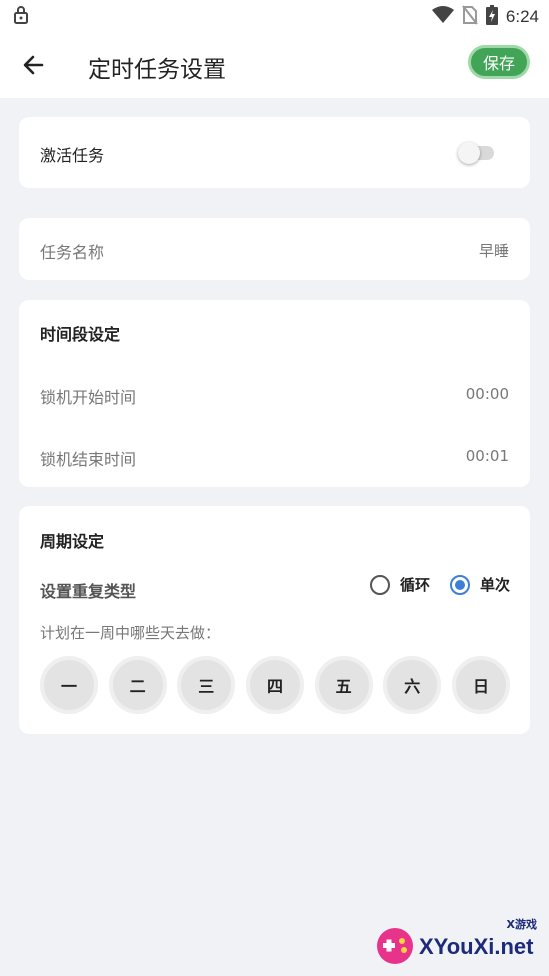 This screenshot has width=549, height=976. What do you see at coordinates (80, 334) in the screenshot?
I see `time-section-title: 时间段设定` at bounding box center [80, 334].